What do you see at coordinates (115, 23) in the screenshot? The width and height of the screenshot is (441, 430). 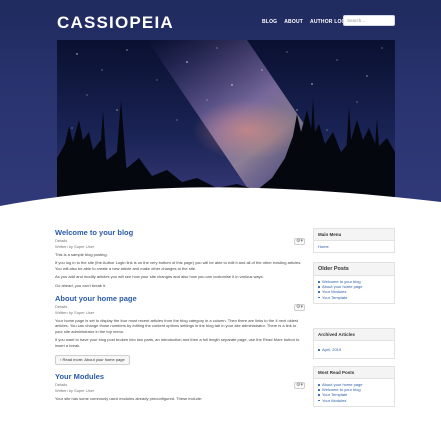 I see `site-brand: CASSIOPEIA` at bounding box center [115, 23].